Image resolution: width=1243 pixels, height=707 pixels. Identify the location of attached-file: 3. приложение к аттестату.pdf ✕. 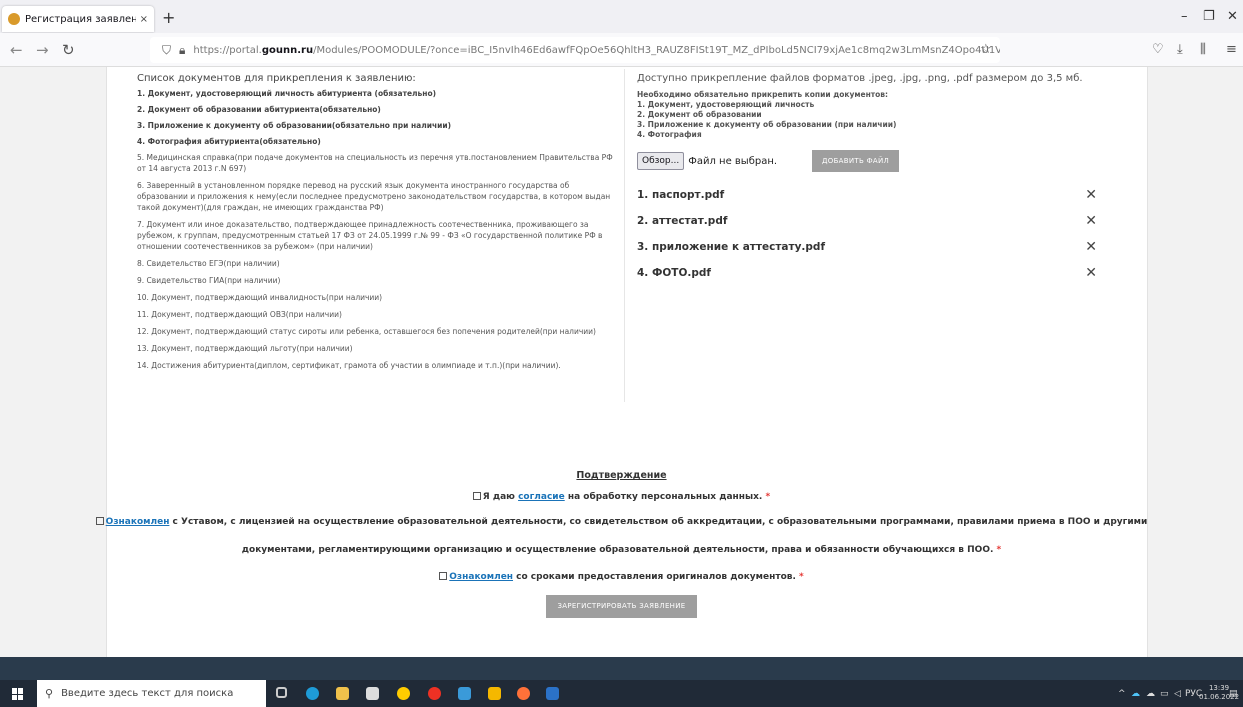
(869, 247).